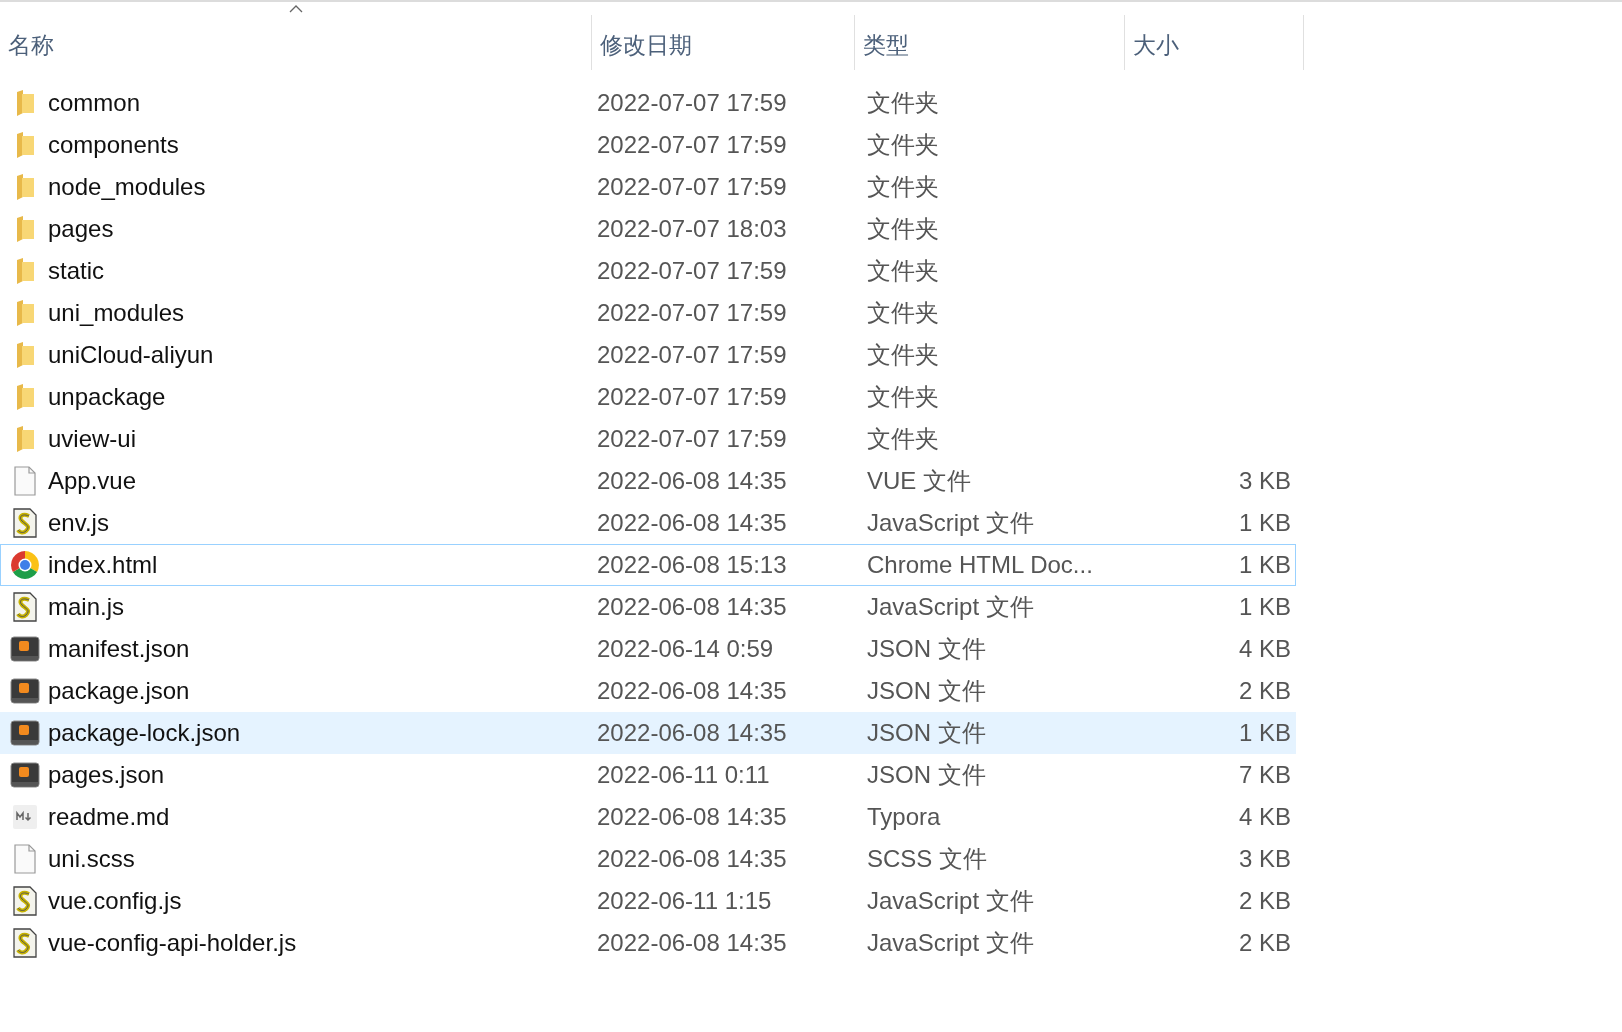  What do you see at coordinates (92, 439) in the screenshot?
I see `file-name: uview-ui` at bounding box center [92, 439].